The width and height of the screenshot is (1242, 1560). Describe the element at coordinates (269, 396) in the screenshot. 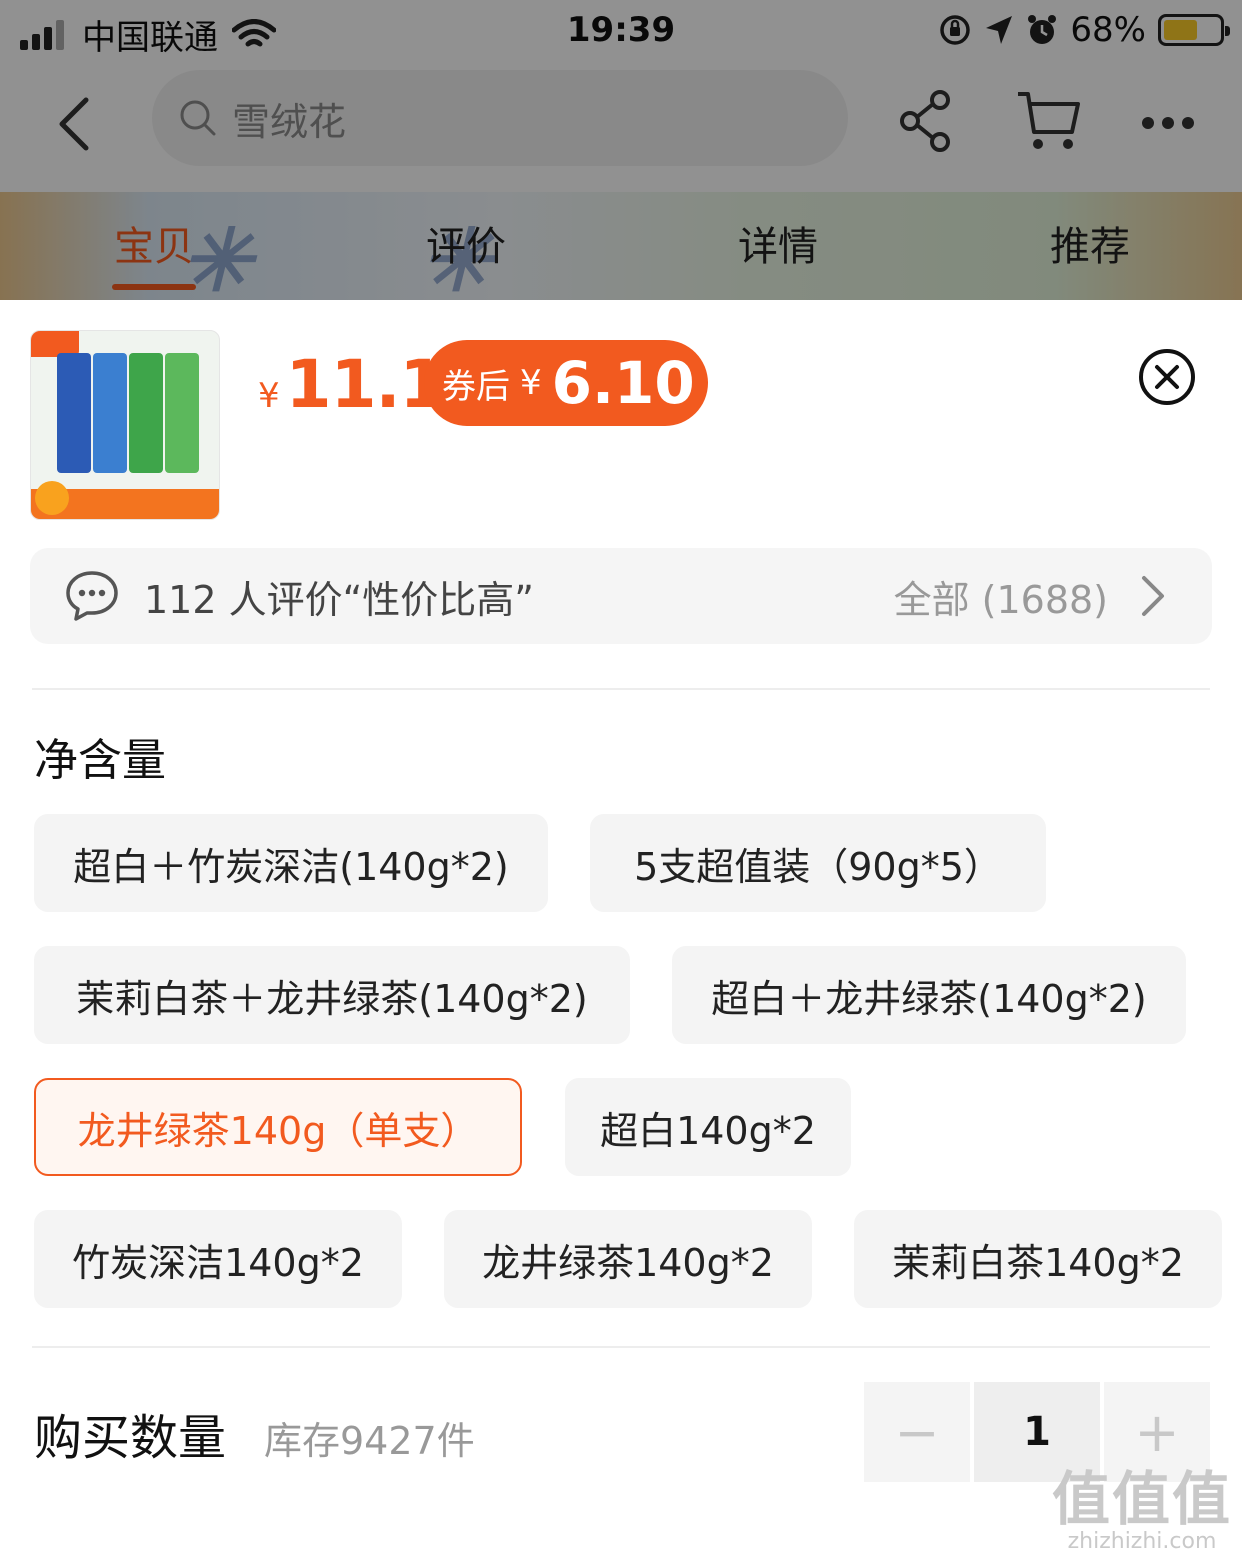

I see `price-currency: ¥` at that location.